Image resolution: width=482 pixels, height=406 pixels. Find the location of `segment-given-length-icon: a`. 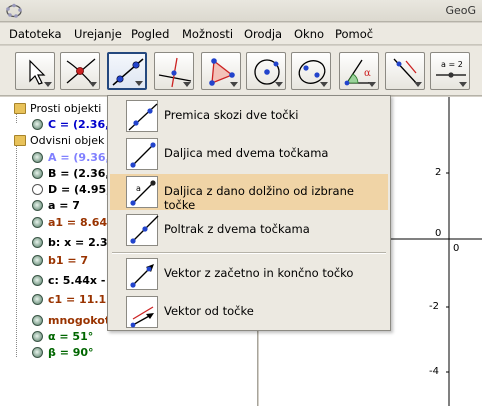

segment-given-length-icon: a is located at coordinates (143, 193).